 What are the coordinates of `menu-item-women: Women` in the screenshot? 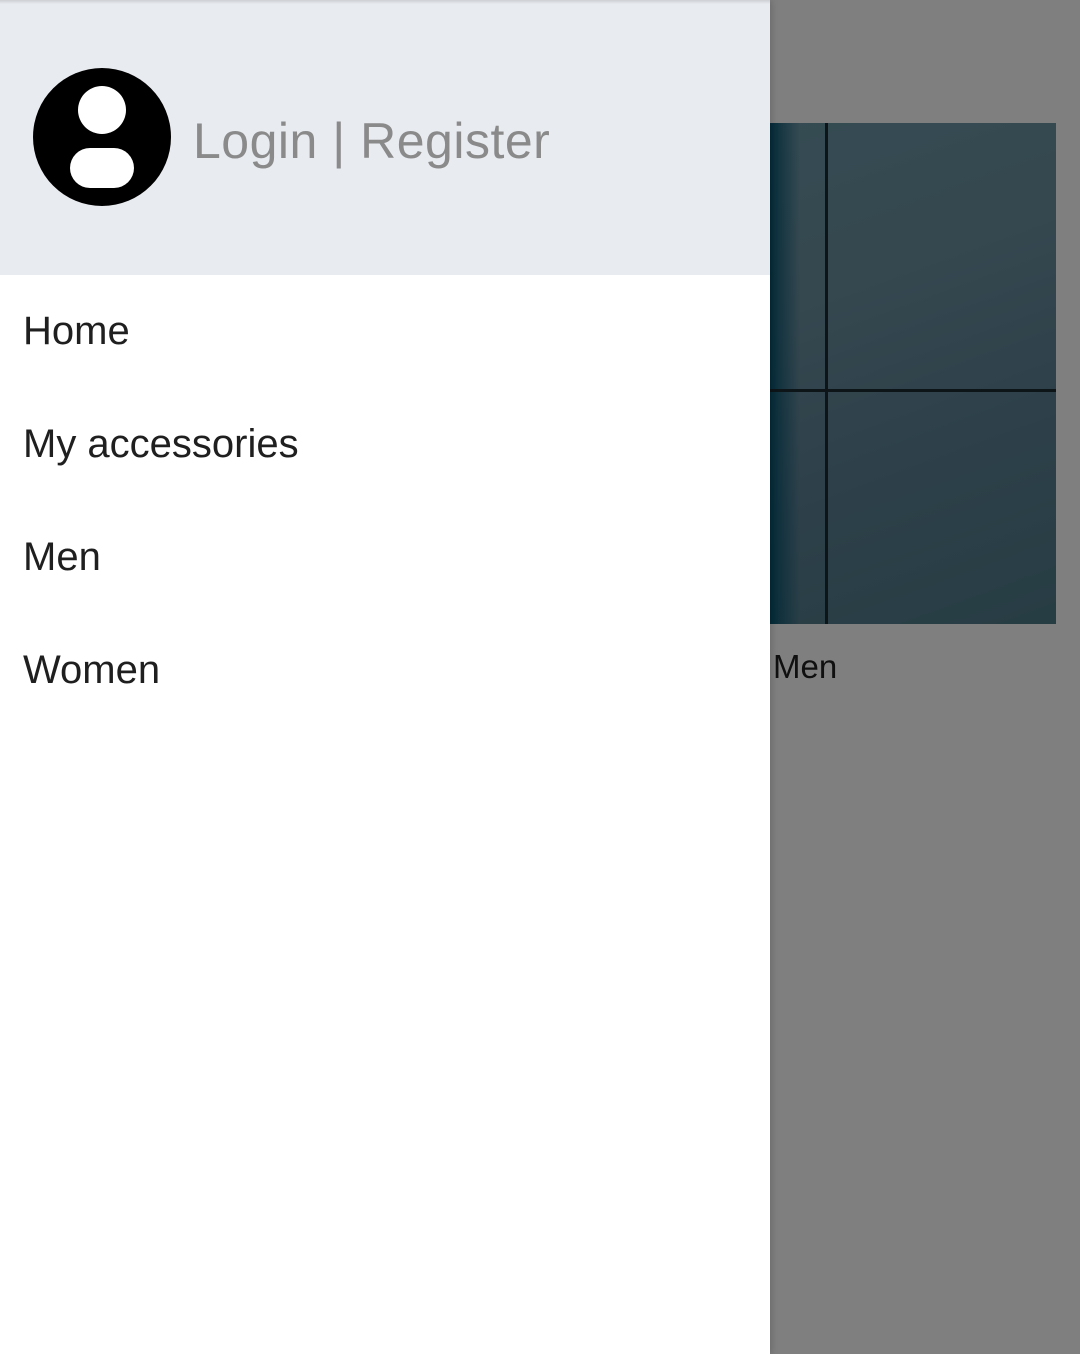 It's located at (385, 670).